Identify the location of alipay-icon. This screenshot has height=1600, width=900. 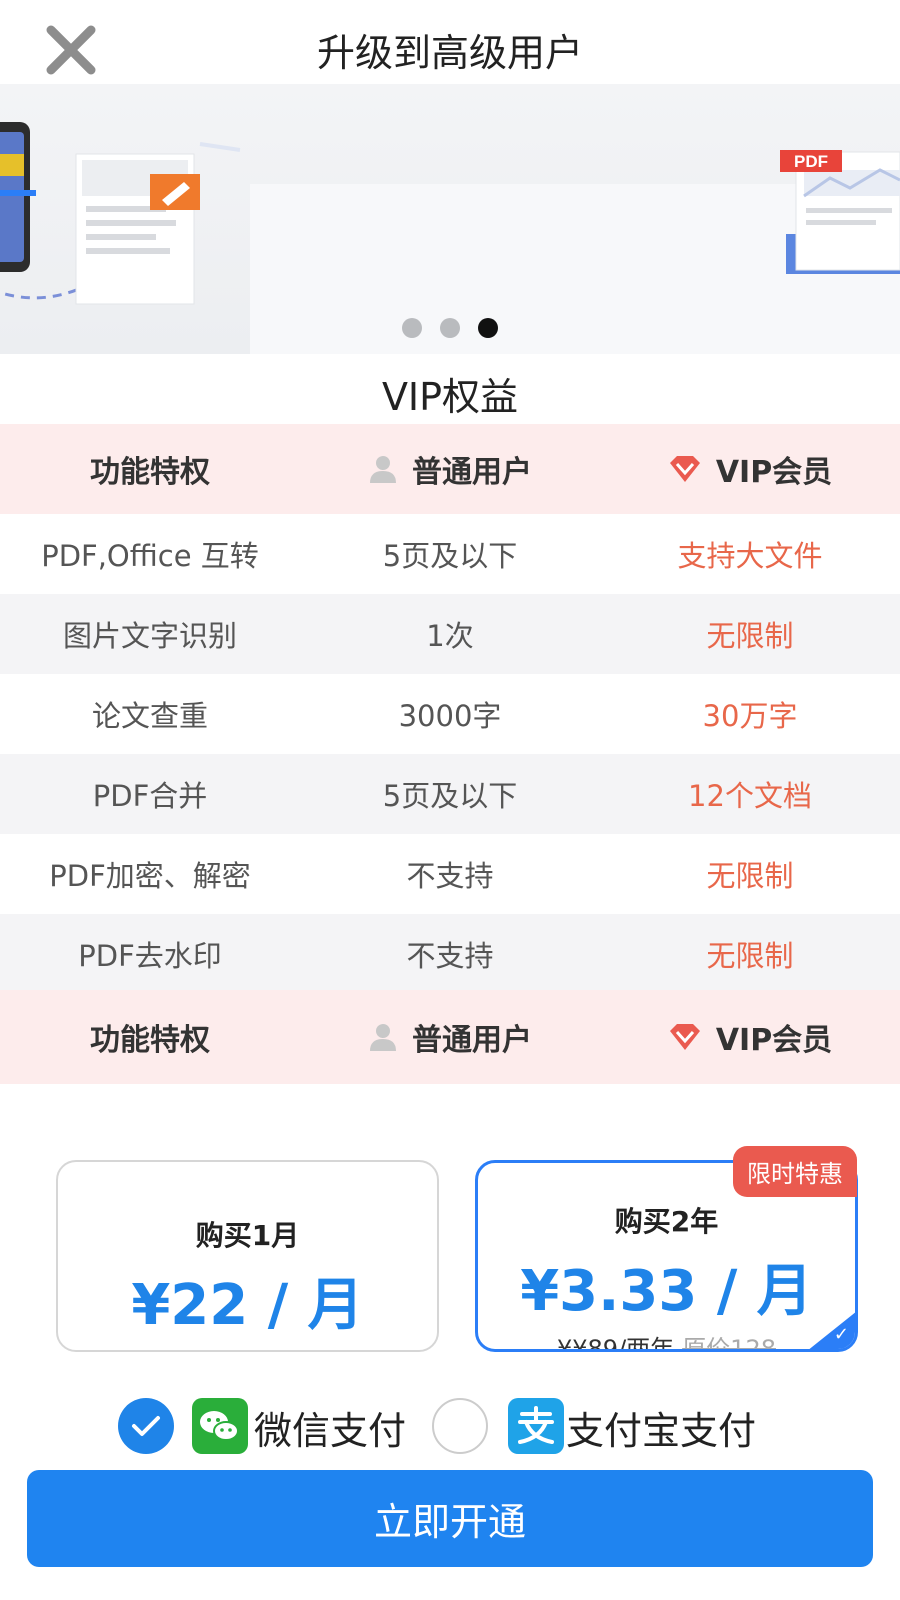
(536, 1426).